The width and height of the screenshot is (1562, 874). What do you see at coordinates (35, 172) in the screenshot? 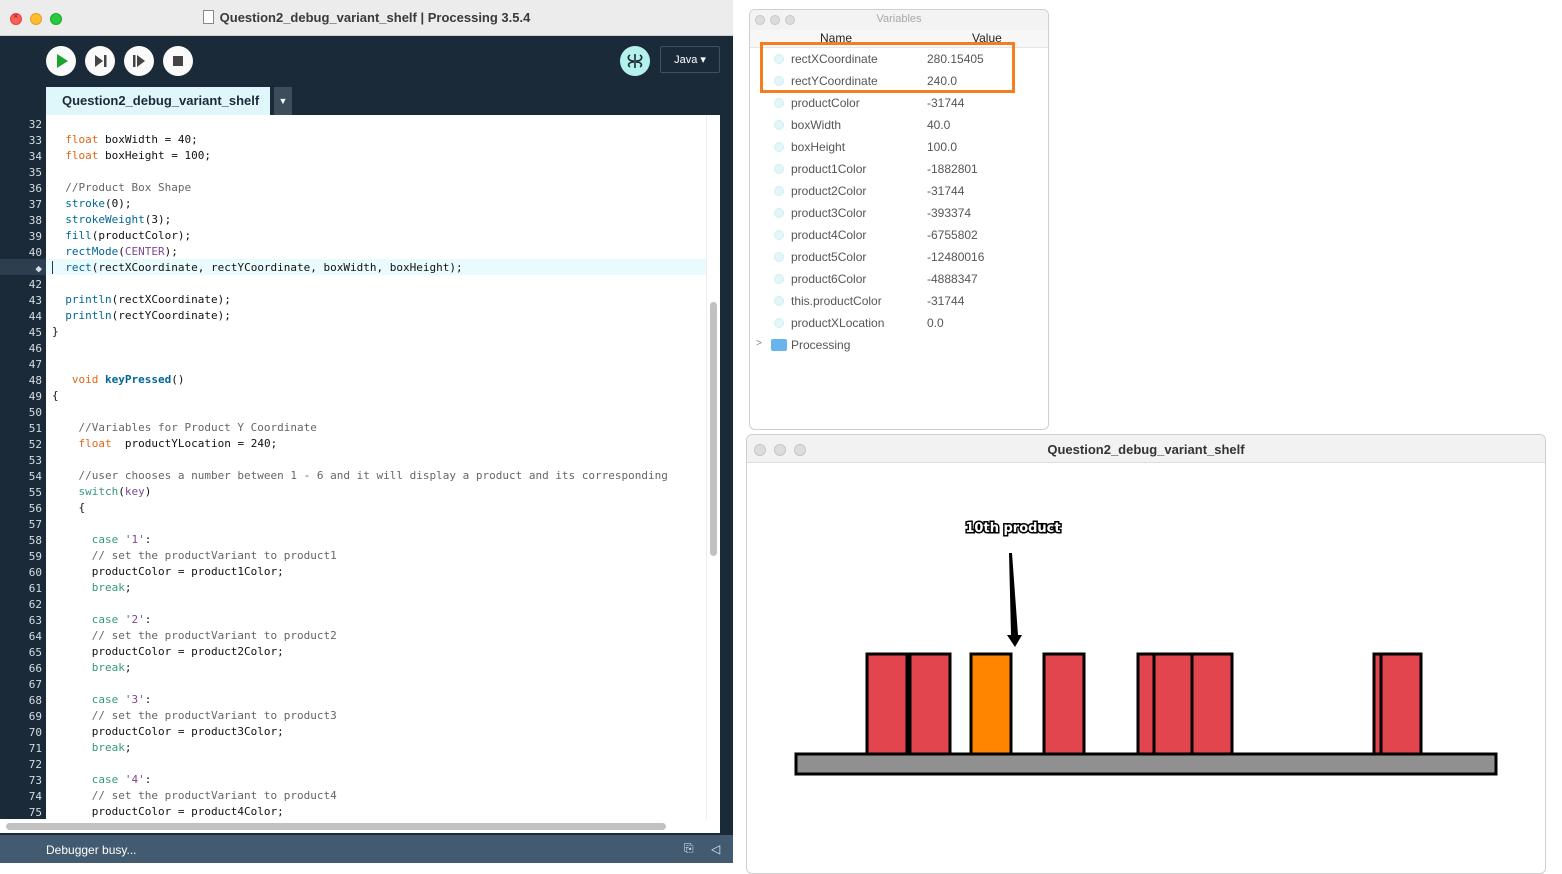
I see `line-number: 35` at bounding box center [35, 172].